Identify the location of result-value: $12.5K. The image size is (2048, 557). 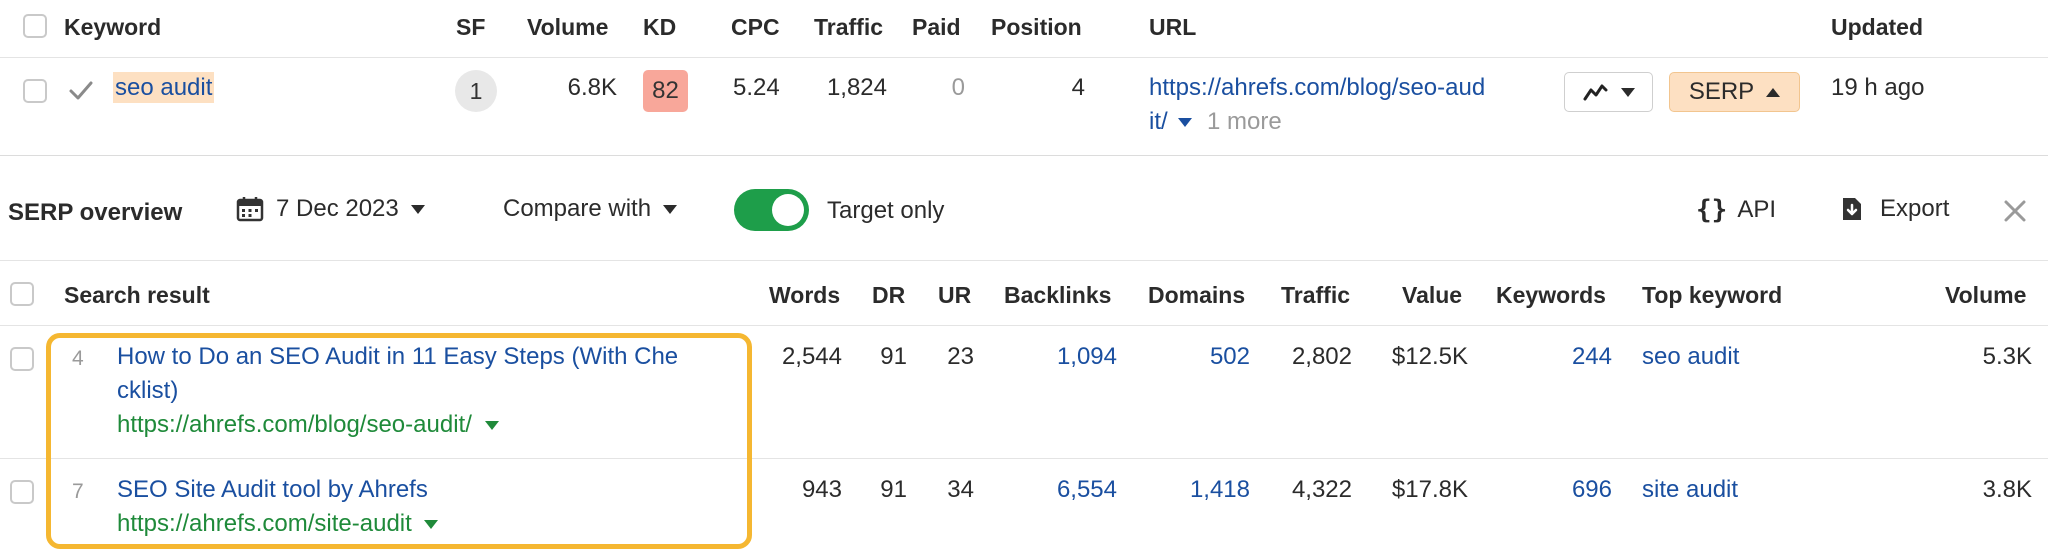
(1429, 356).